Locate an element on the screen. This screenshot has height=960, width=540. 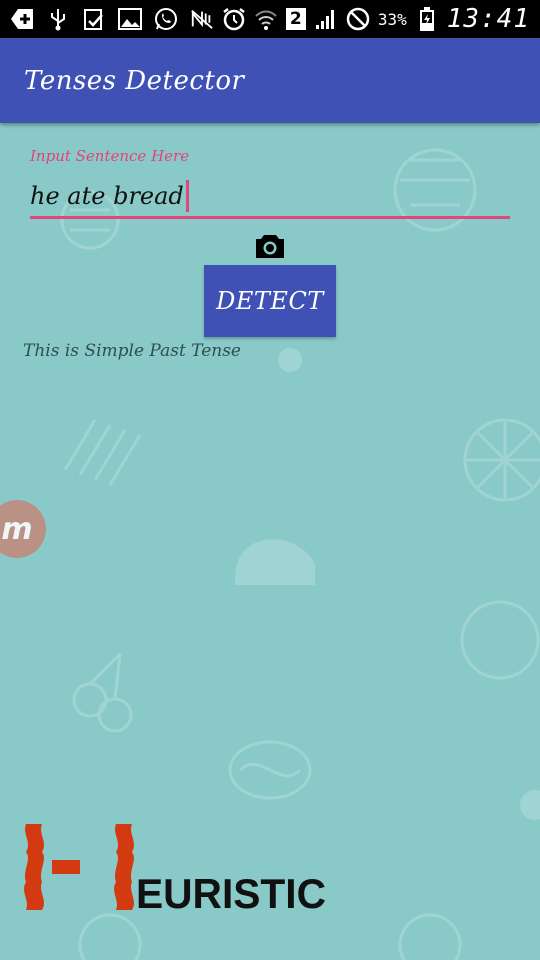
app-title: Tenses Detector is located at coordinates (134, 80).